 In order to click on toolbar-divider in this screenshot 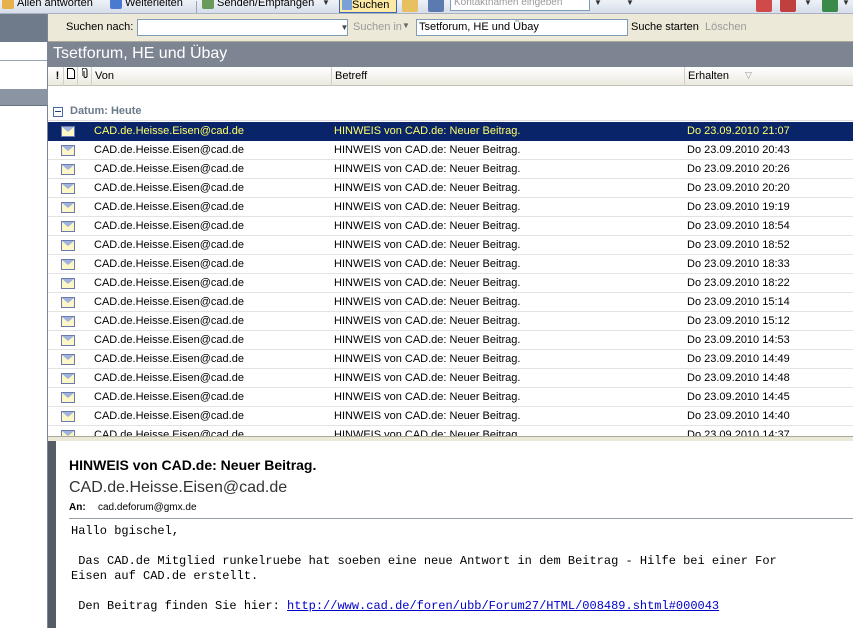, I will do `click(196, 7)`.